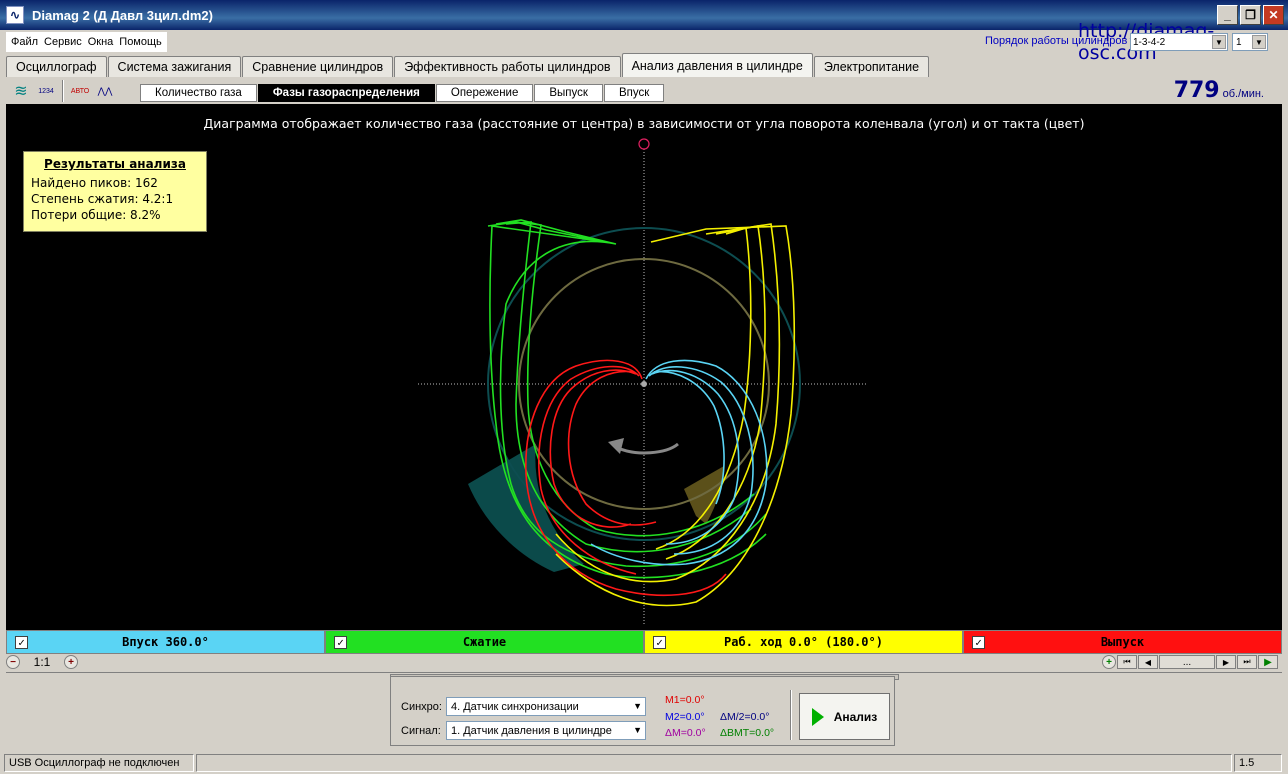  I want to click on sync-label: Синхро:, so click(421, 707).